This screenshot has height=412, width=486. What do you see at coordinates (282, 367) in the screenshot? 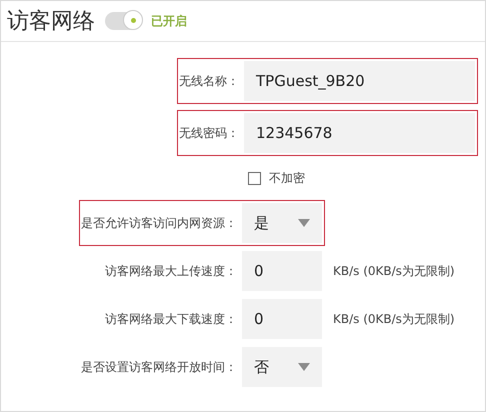
I see `dropdown: 否` at bounding box center [282, 367].